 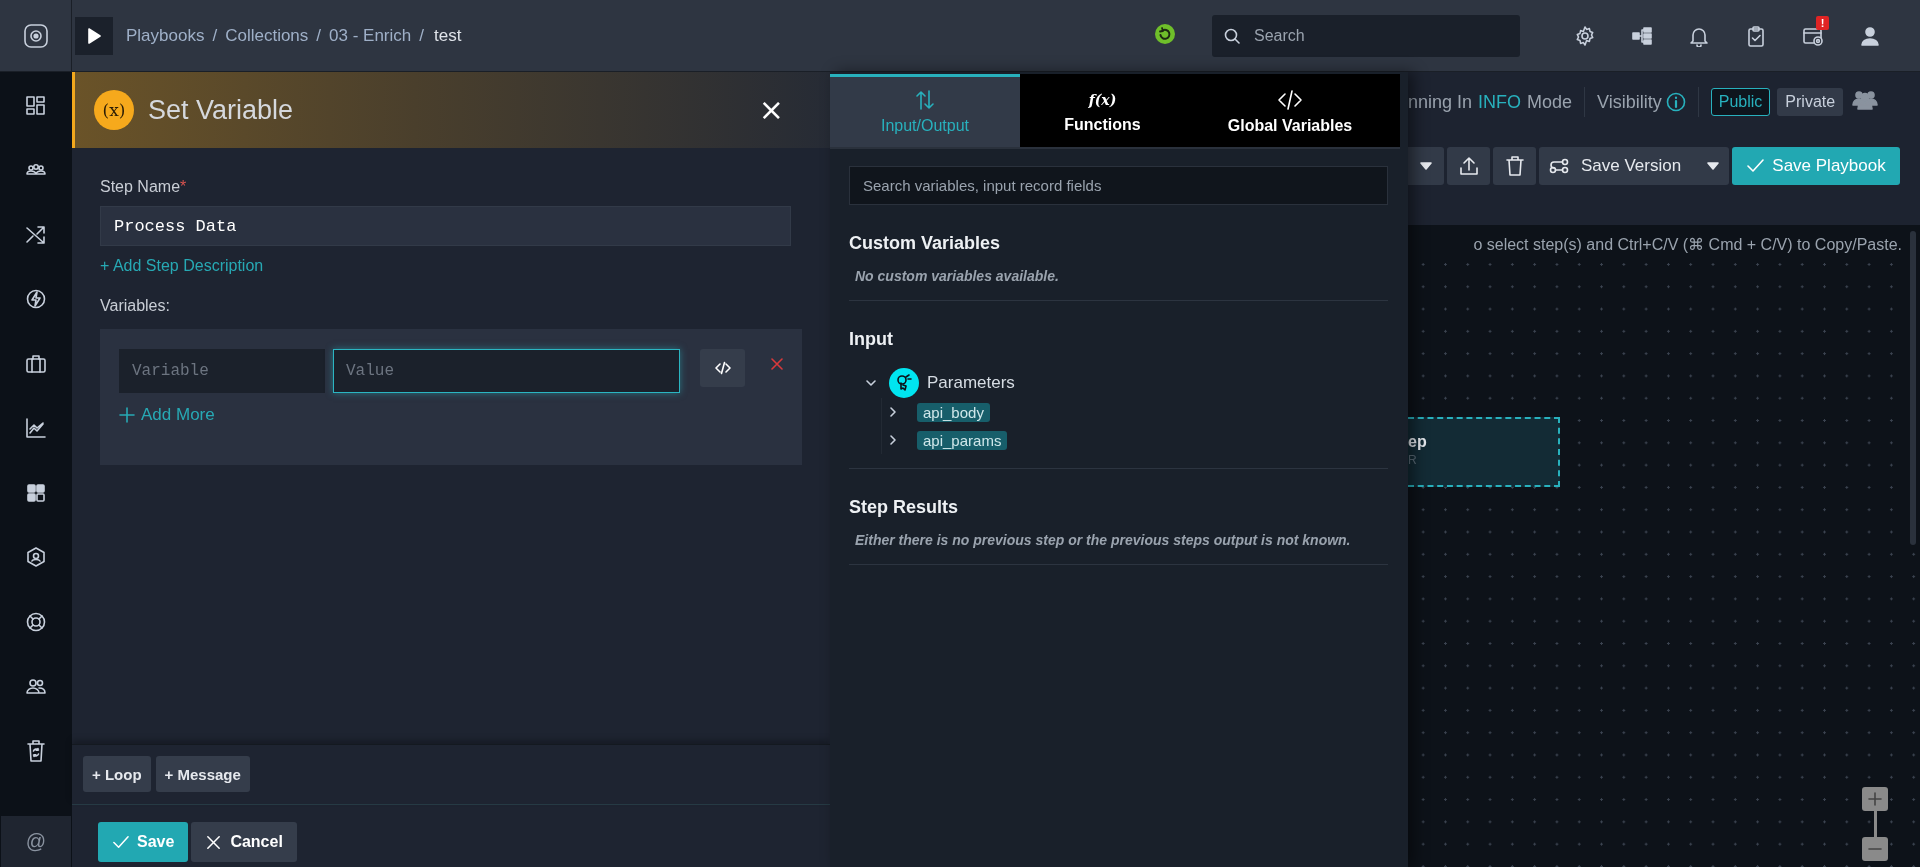 What do you see at coordinates (36, 492) in the screenshot?
I see `apps-icon` at bounding box center [36, 492].